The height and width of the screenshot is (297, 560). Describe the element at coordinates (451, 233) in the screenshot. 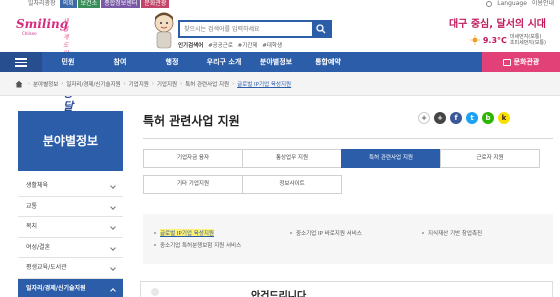

I see `link-startup: 지식재산 기반 창업촉진` at that location.